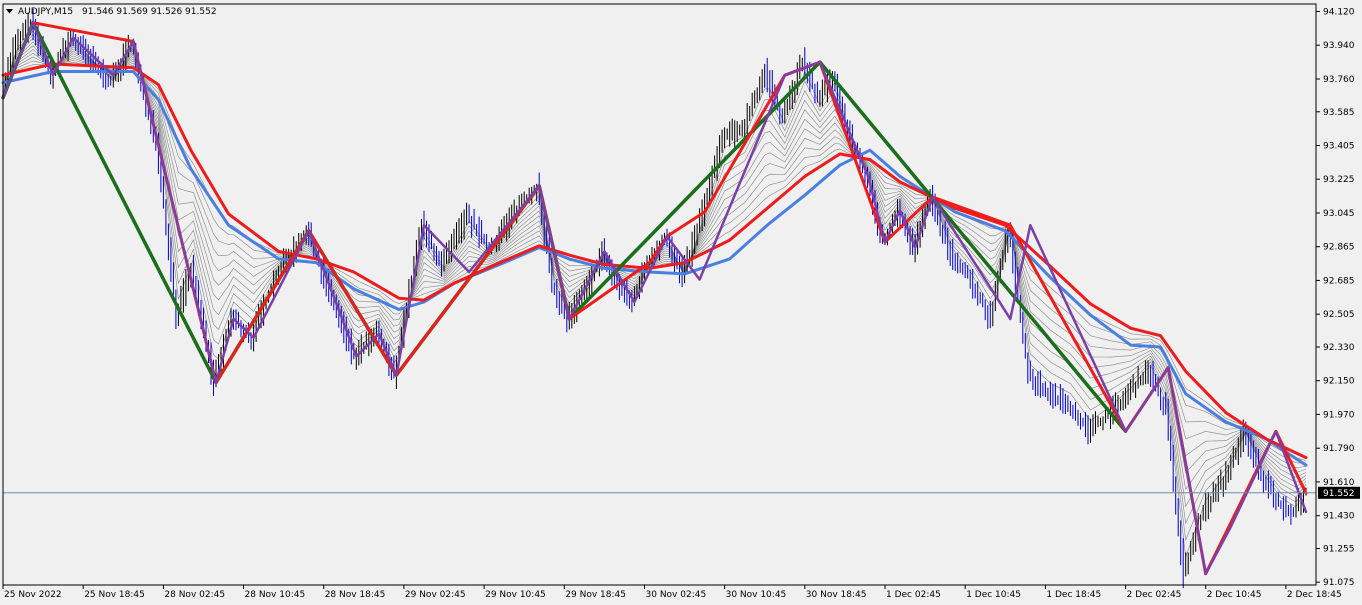  What do you see at coordinates (1339, 13) in the screenshot?
I see `y-tick-label: 94.120` at bounding box center [1339, 13].